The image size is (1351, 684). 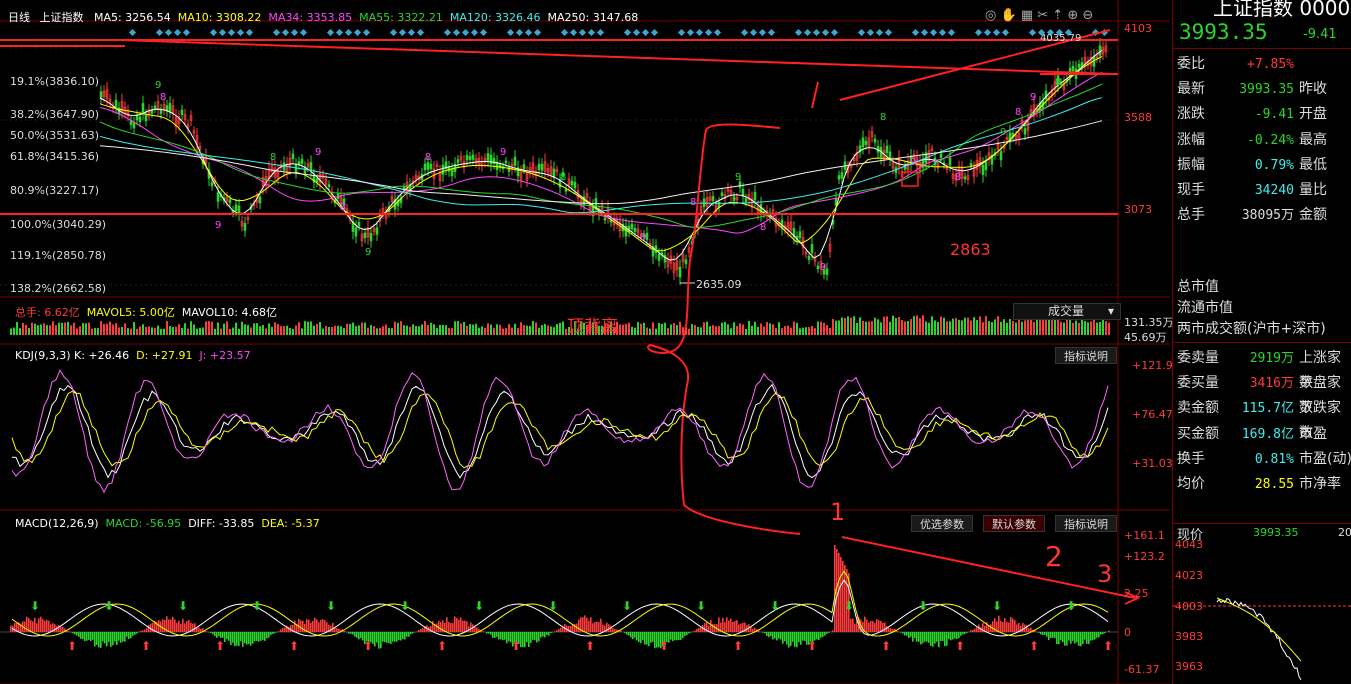 What do you see at coordinates (343, 207) in the screenshot?
I see `td-sequence-marker: 8` at bounding box center [343, 207].